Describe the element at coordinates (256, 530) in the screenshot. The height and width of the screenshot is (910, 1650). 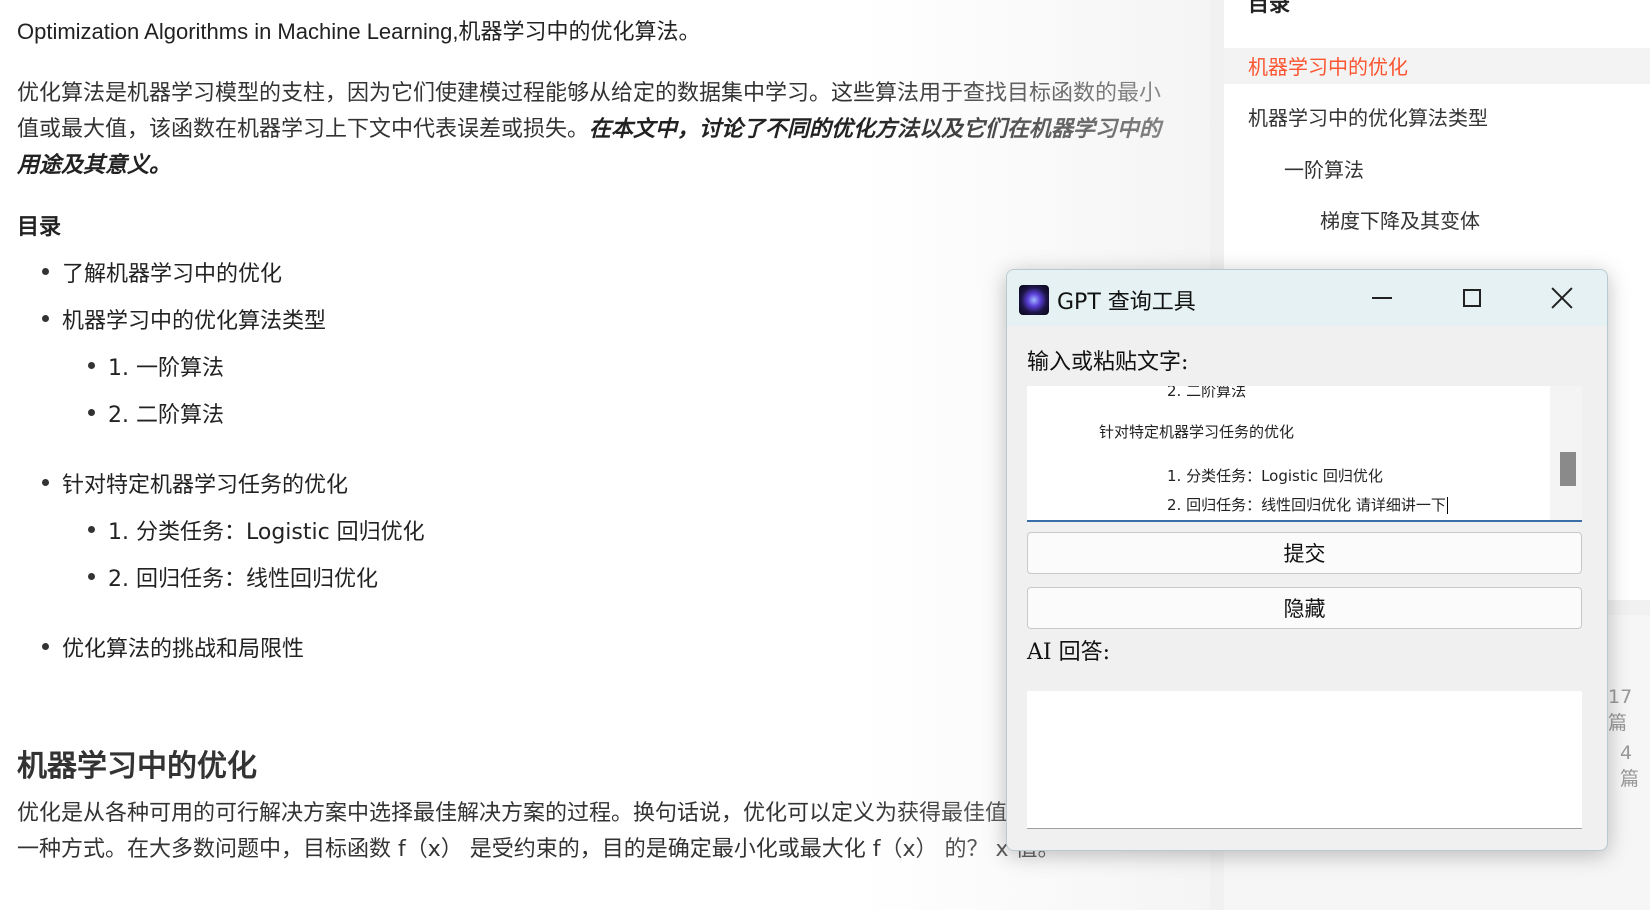
I see `toc-link-classification: 1. 分类任务：Logistic 回归优化` at that location.